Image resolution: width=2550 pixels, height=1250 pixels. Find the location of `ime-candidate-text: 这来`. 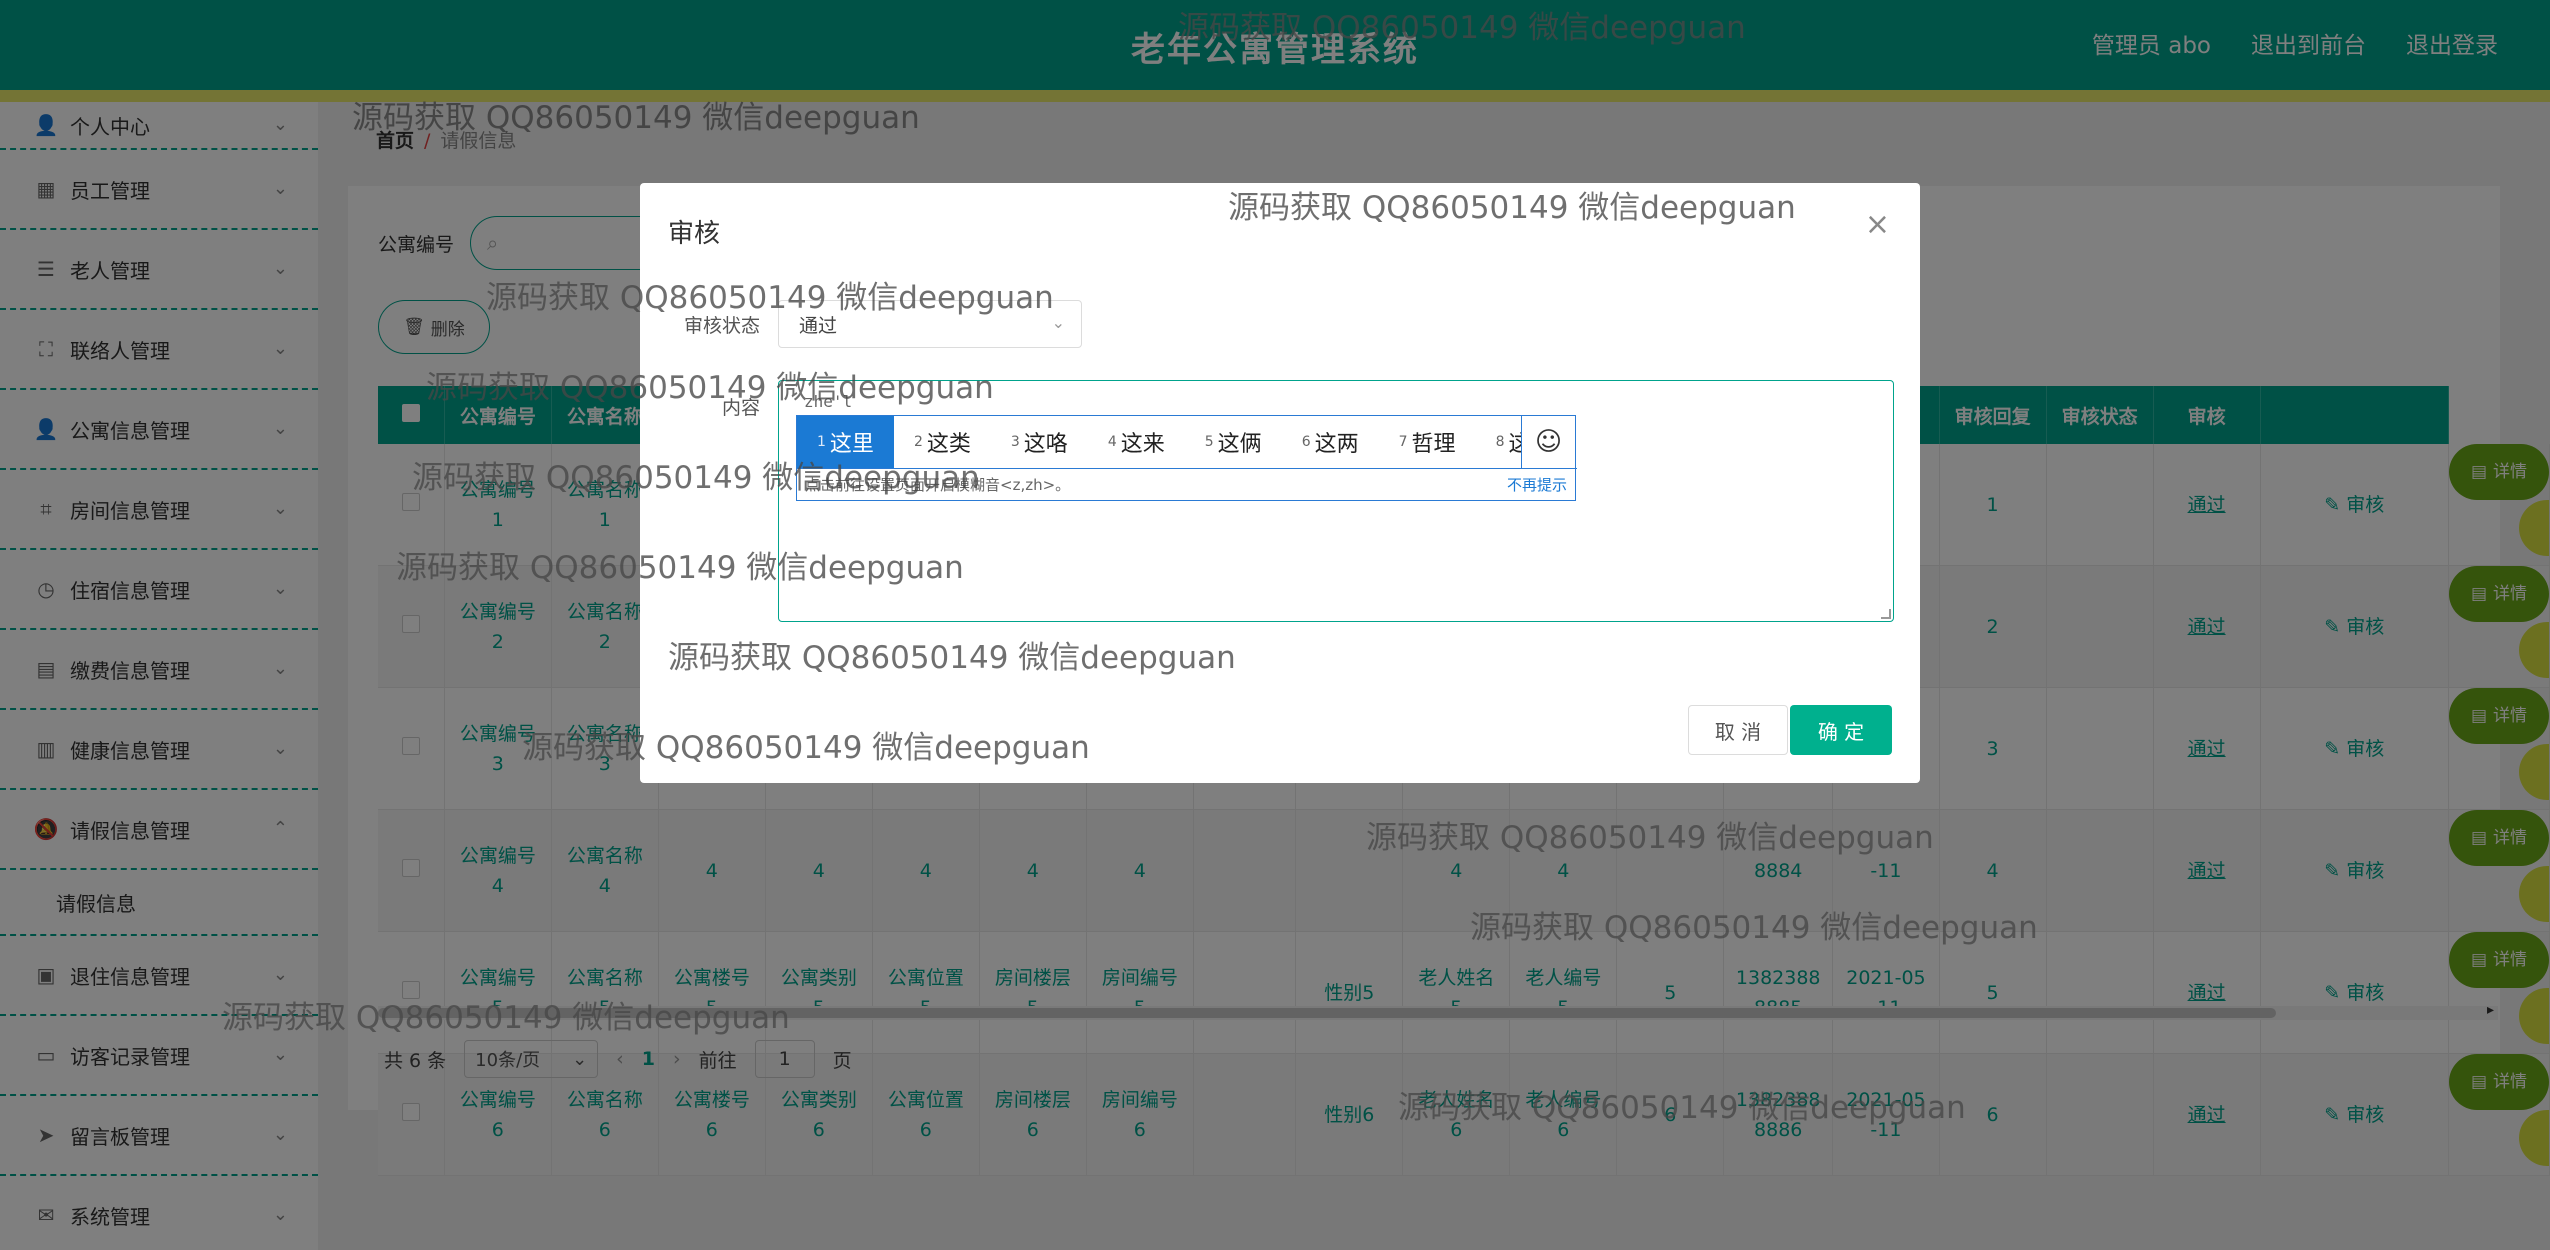

ime-candidate-text: 这来 is located at coordinates (1142, 444).